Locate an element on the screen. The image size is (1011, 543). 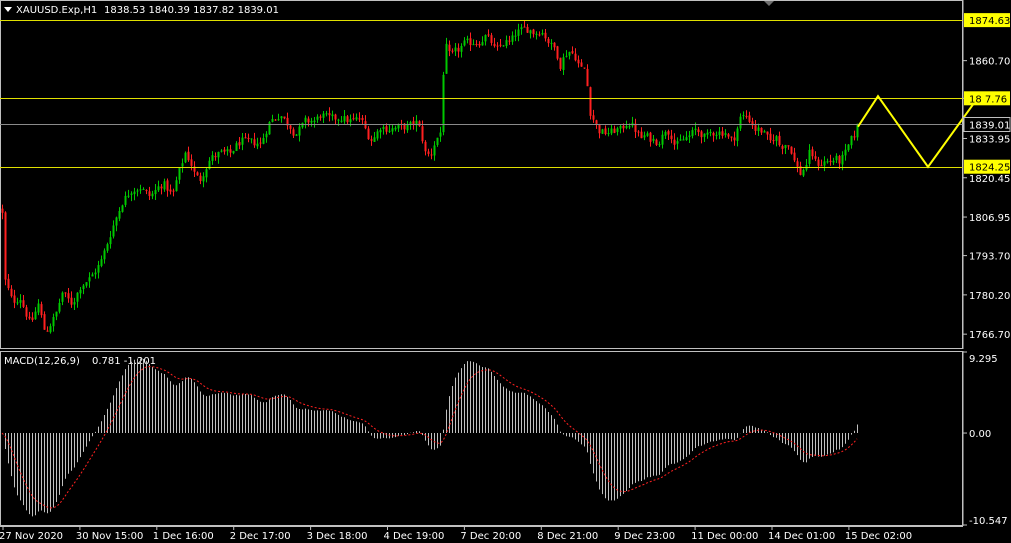
current-price-text: 1839.01 is located at coordinates (989, 126).